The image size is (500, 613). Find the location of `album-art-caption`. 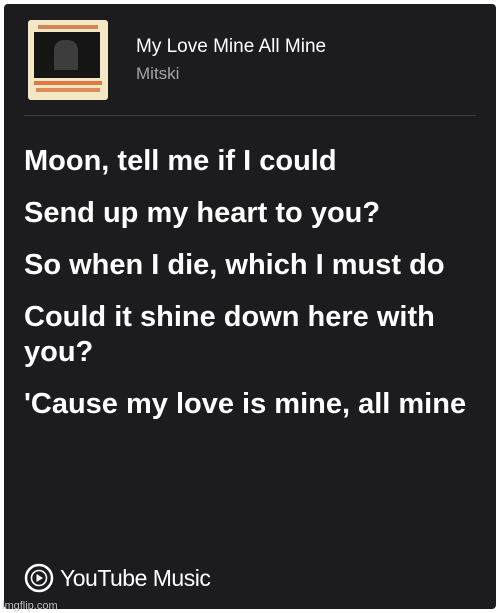

album-art-caption is located at coordinates (68, 83).